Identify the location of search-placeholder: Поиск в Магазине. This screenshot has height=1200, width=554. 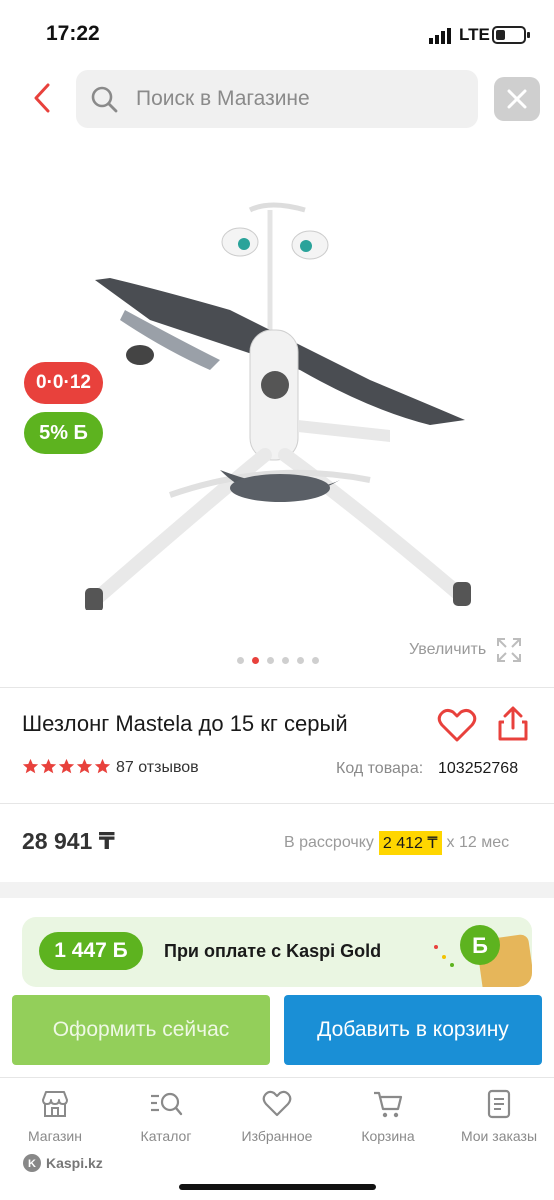
(223, 98).